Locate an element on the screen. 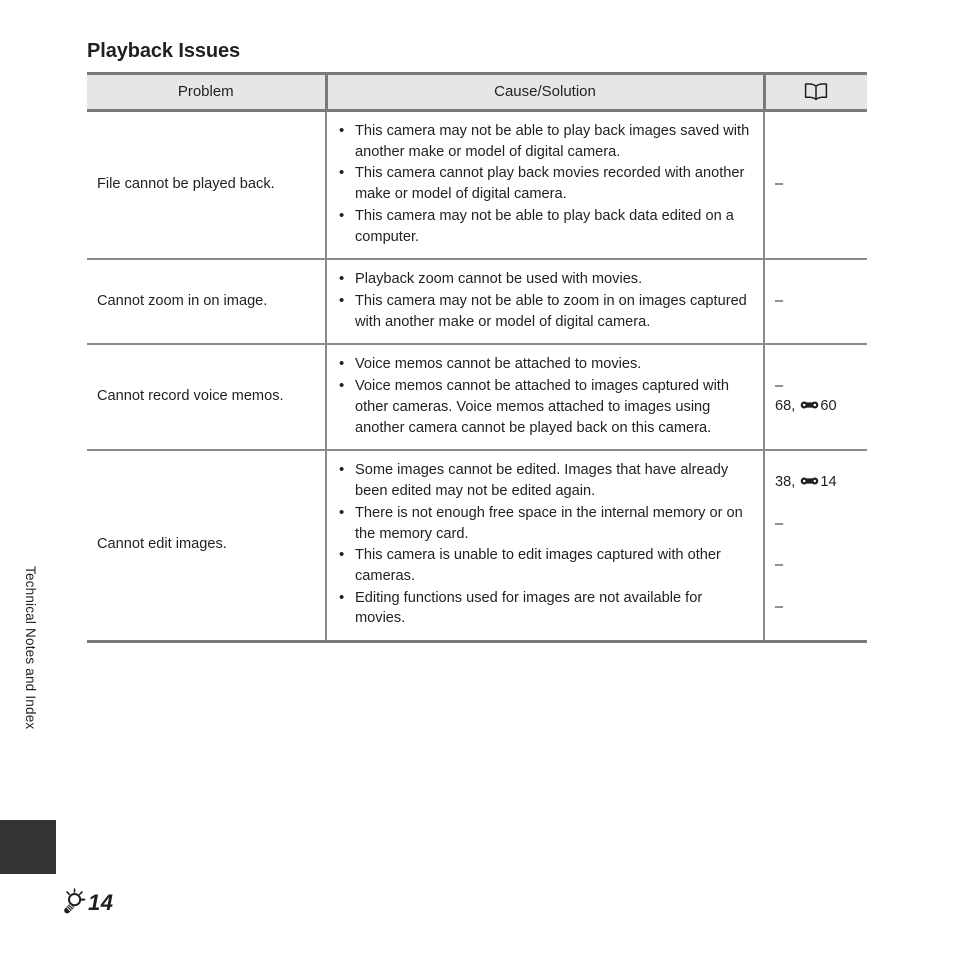  page-number: 14 is located at coordinates (101, 902).